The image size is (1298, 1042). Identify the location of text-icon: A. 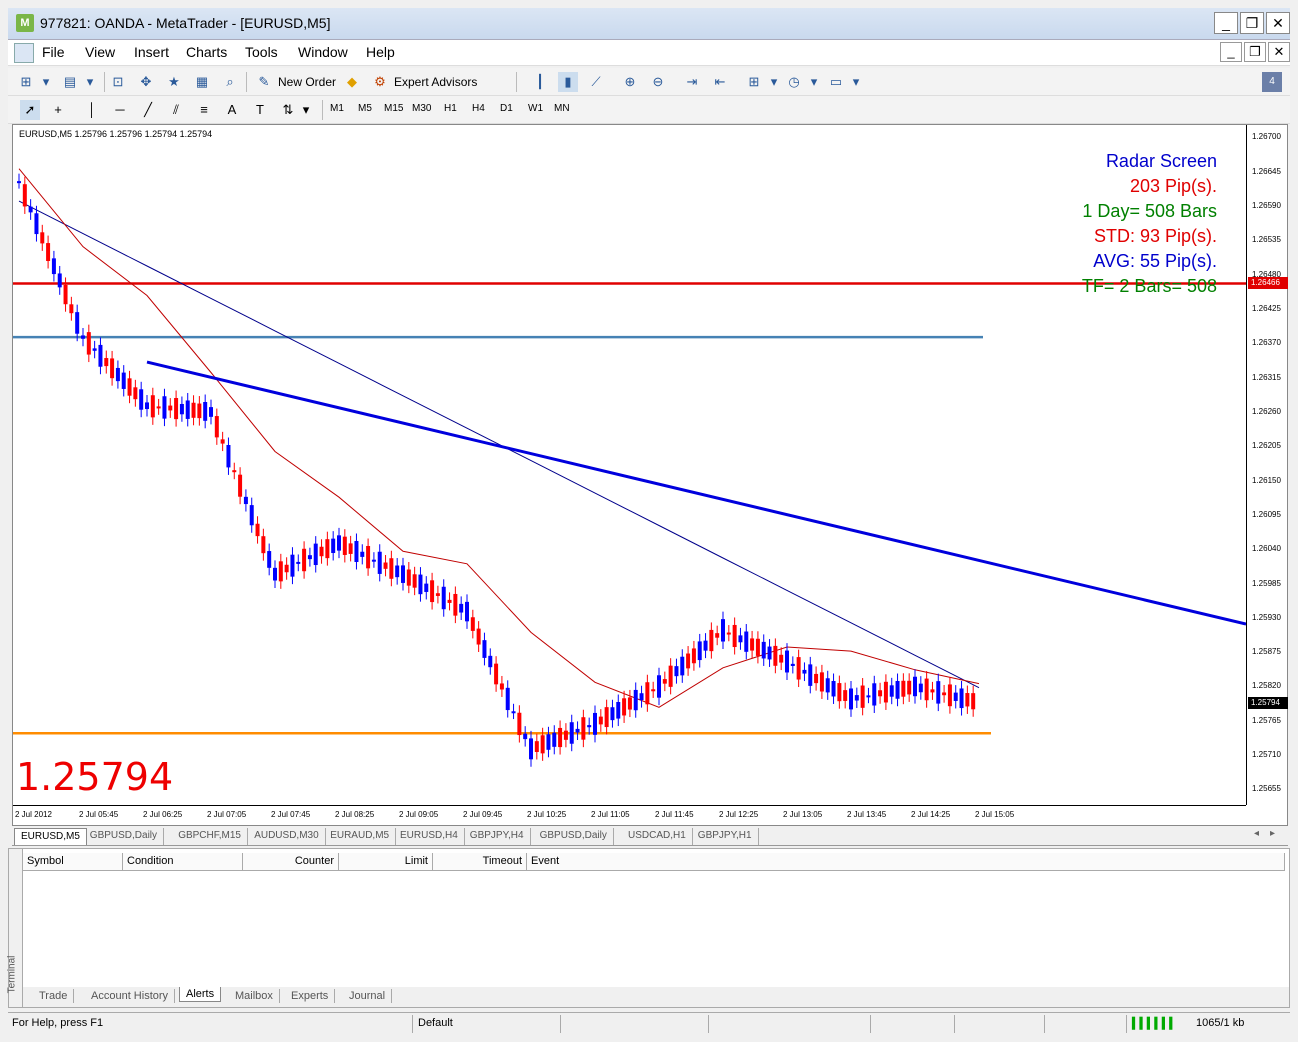
(232, 110).